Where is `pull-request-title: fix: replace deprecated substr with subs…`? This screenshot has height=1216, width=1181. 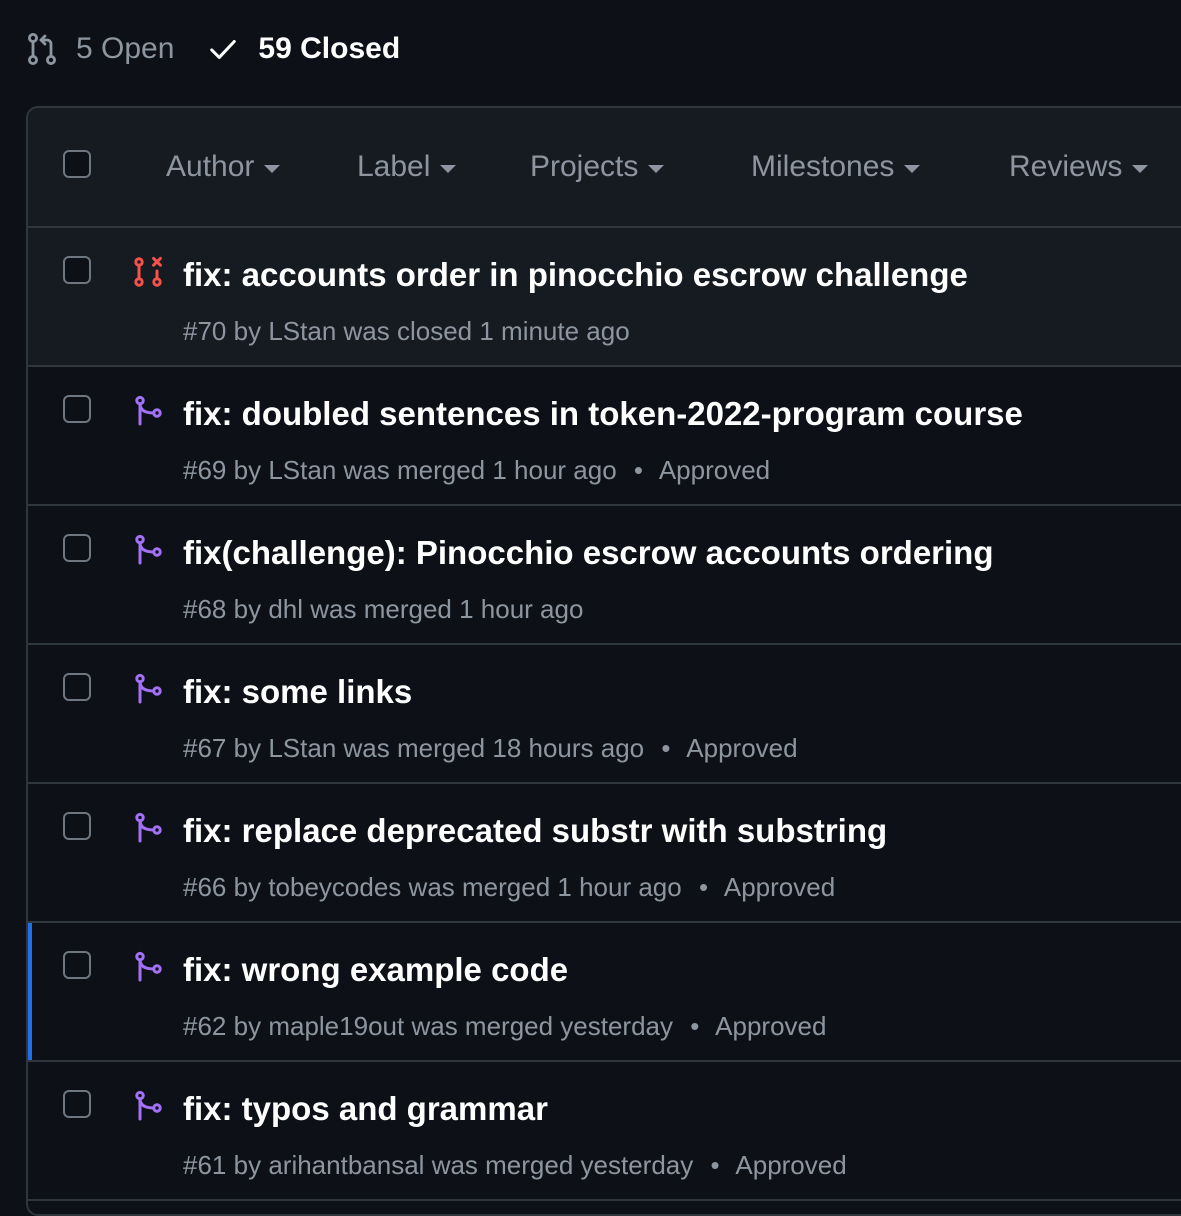 pull-request-title: fix: replace deprecated substr with subs… is located at coordinates (535, 831).